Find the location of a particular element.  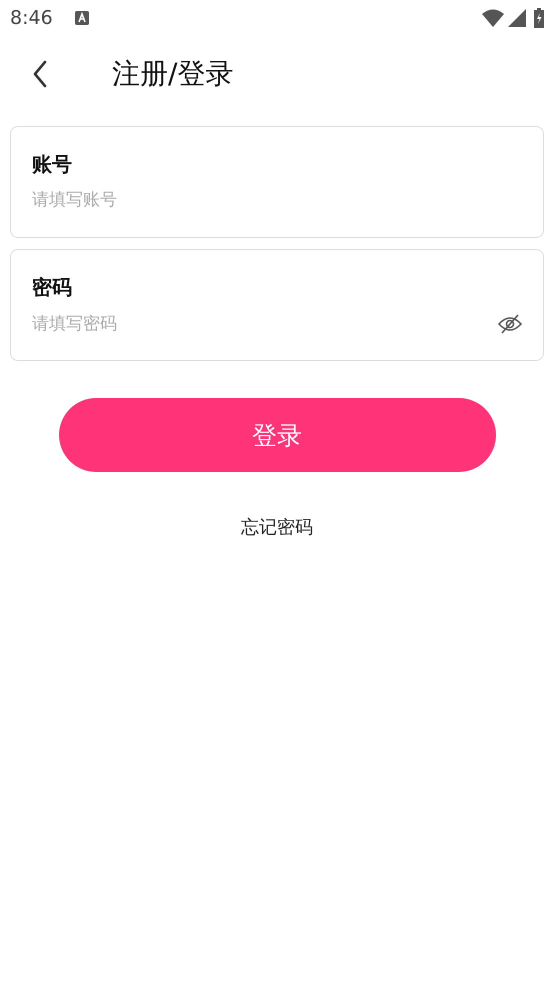

wifi-icon is located at coordinates (493, 18).